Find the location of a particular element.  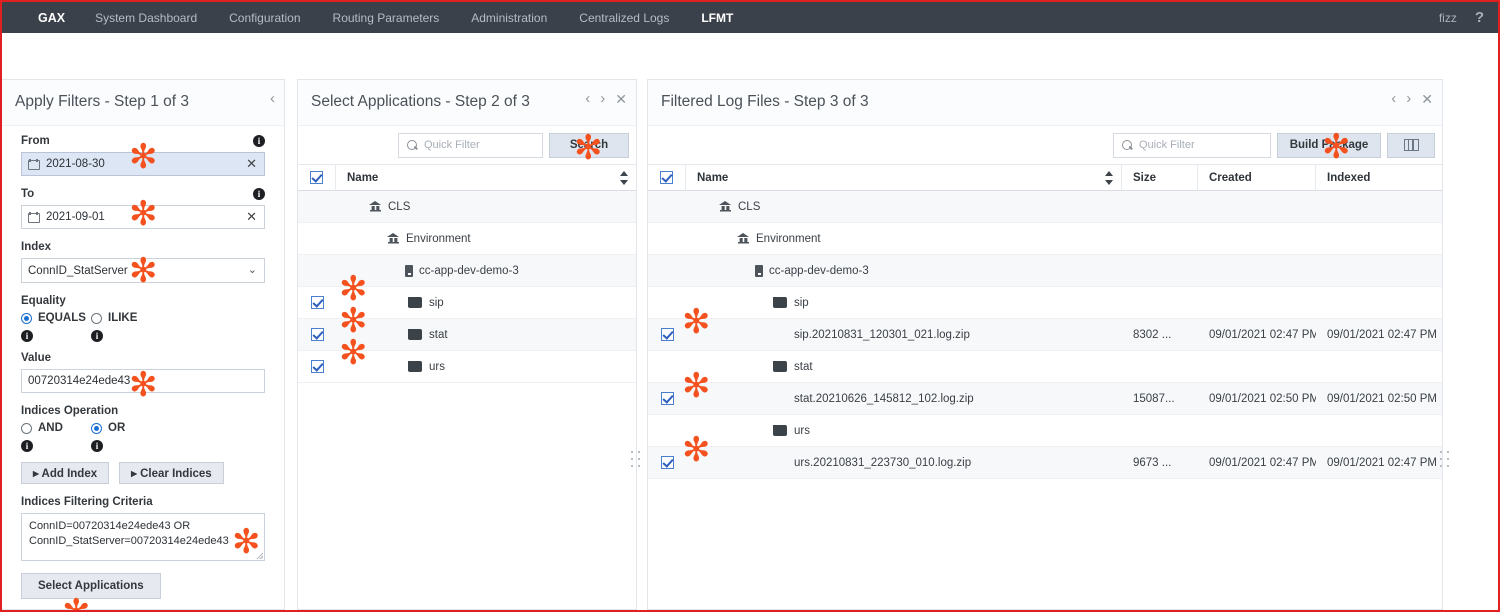

help-icon: ? is located at coordinates (1486, 17).